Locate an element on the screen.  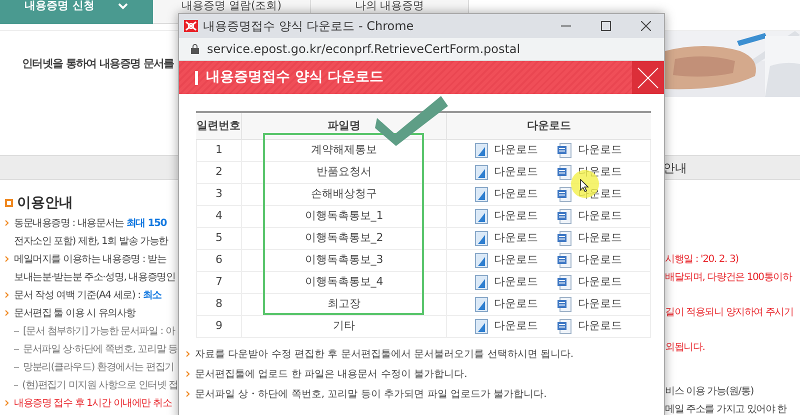
row-number: 8 is located at coordinates (219, 304).